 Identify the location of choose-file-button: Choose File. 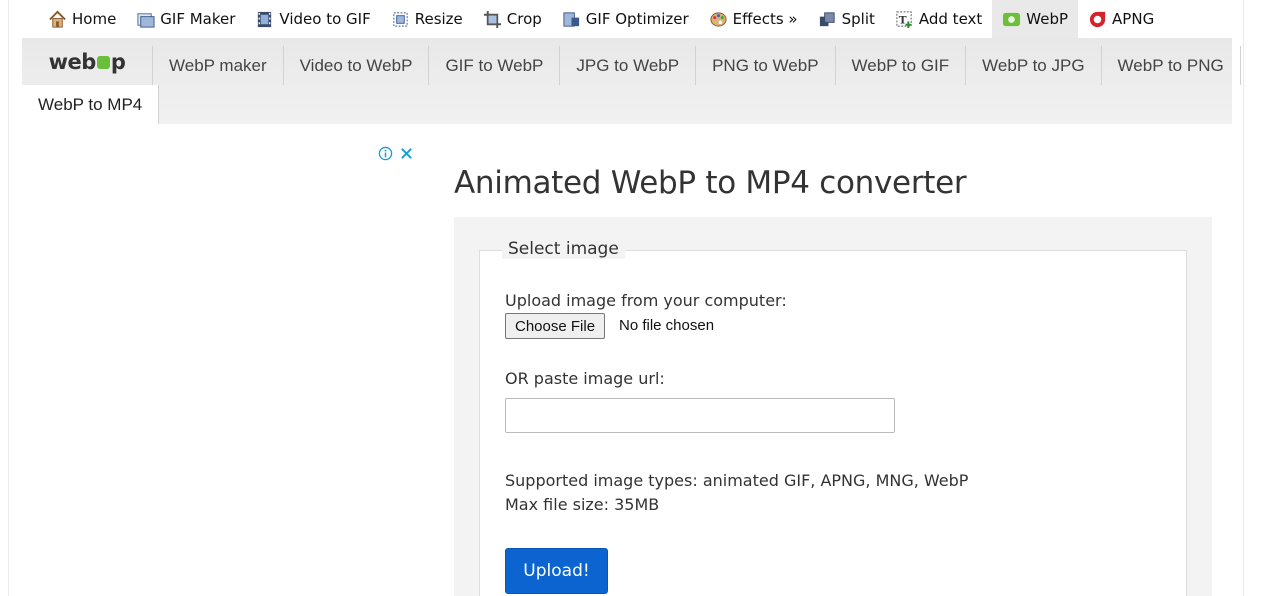
(555, 326).